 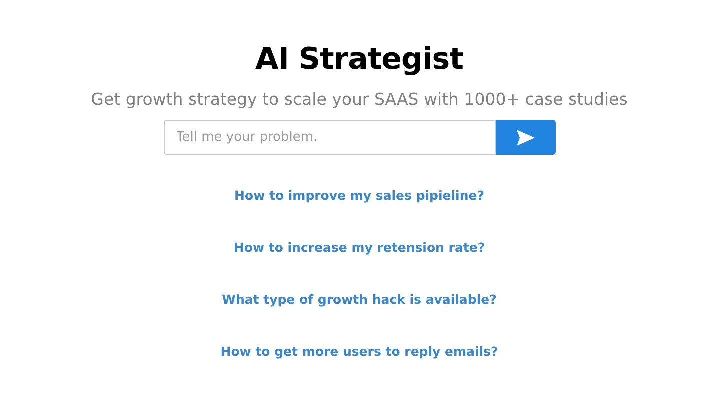 I want to click on send-button, so click(x=526, y=137).